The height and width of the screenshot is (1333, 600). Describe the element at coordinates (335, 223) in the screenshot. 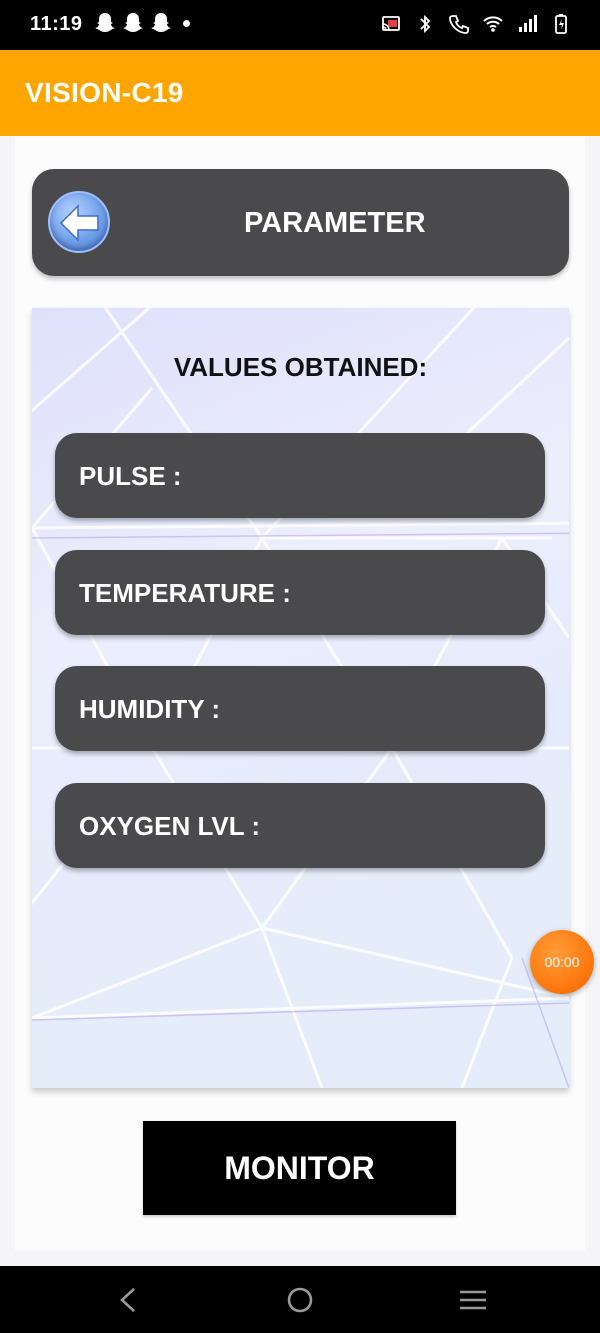

I see `parameter-title: PARAMETER` at that location.